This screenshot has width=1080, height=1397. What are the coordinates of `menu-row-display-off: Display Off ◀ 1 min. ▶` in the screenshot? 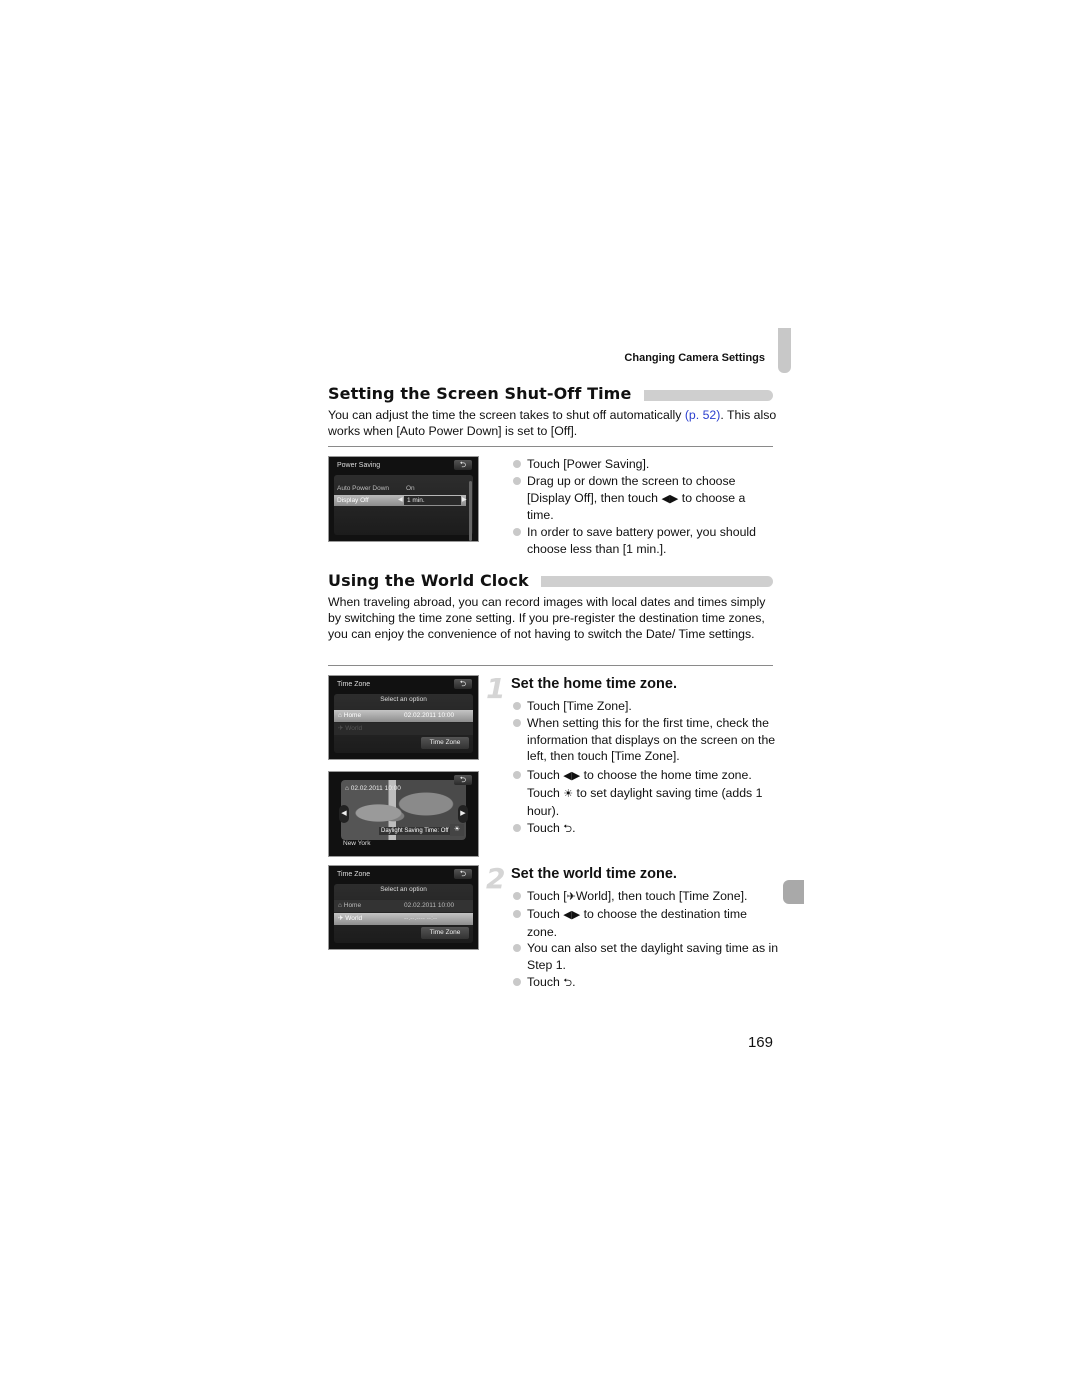 It's located at (400, 500).